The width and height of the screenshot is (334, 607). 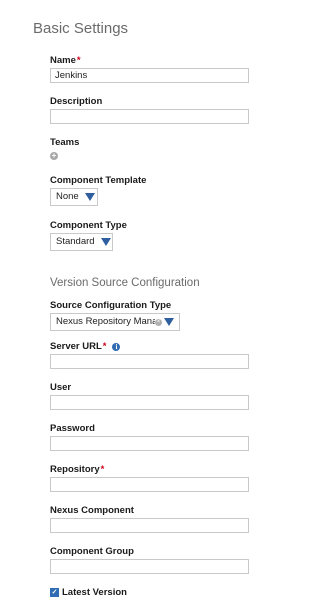 I want to click on description-label: Description, so click(x=76, y=101).